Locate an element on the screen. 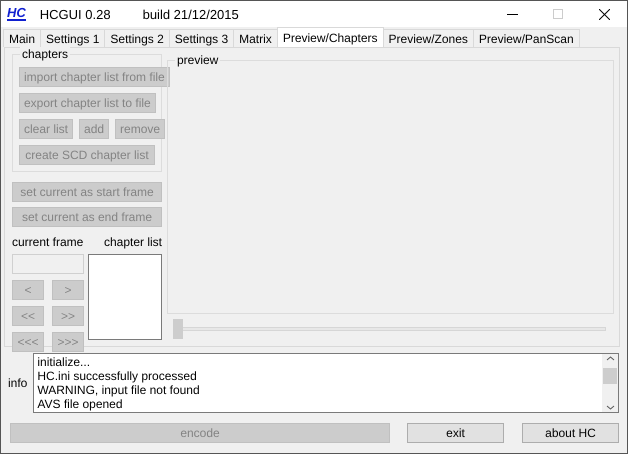  tab: Settings 1 is located at coordinates (73, 38).